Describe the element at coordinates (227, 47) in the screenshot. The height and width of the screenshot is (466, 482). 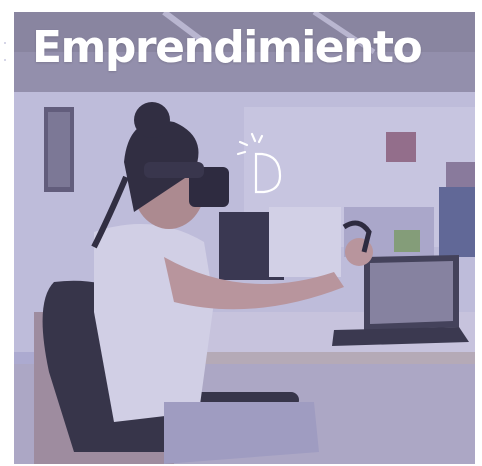
I see `page-title: Emprendimiento` at that location.